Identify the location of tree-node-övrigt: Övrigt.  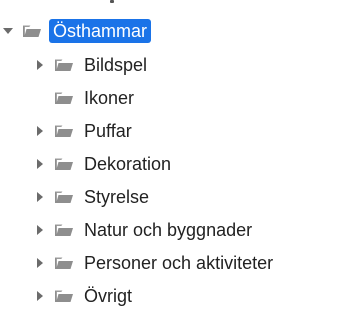
(83, 296).